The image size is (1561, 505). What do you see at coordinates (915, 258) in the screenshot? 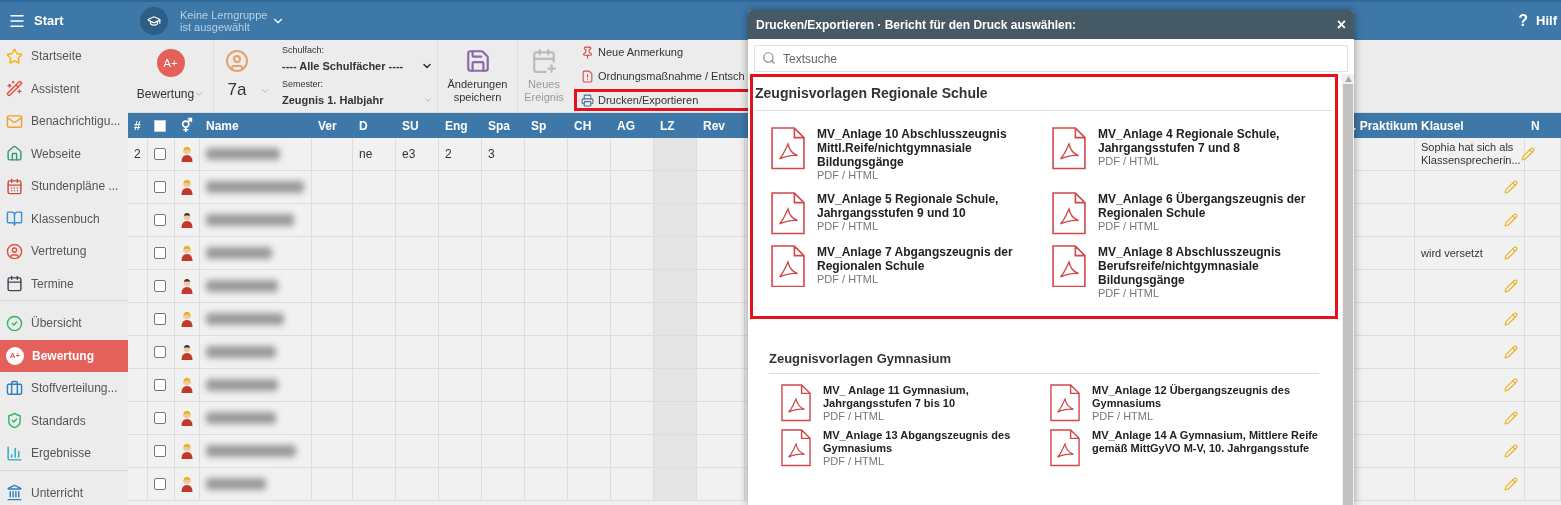
I see `template-title: MV_Anlage 7 Abgangszeugnis der Regionalen Schule` at bounding box center [915, 258].